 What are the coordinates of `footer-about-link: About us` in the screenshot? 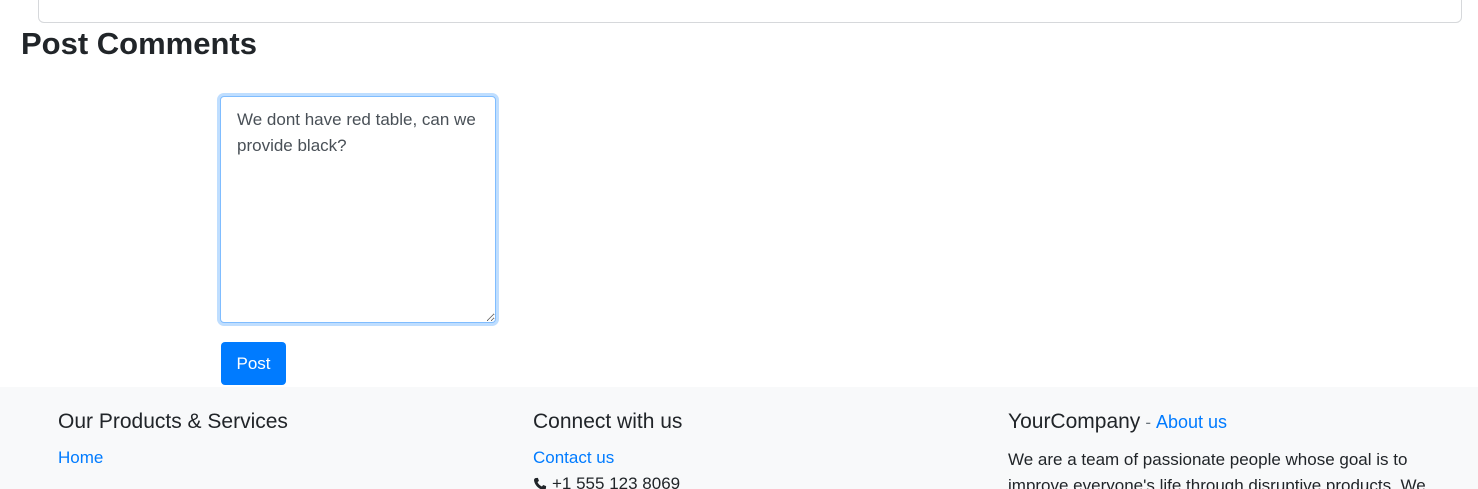 It's located at (1191, 422).